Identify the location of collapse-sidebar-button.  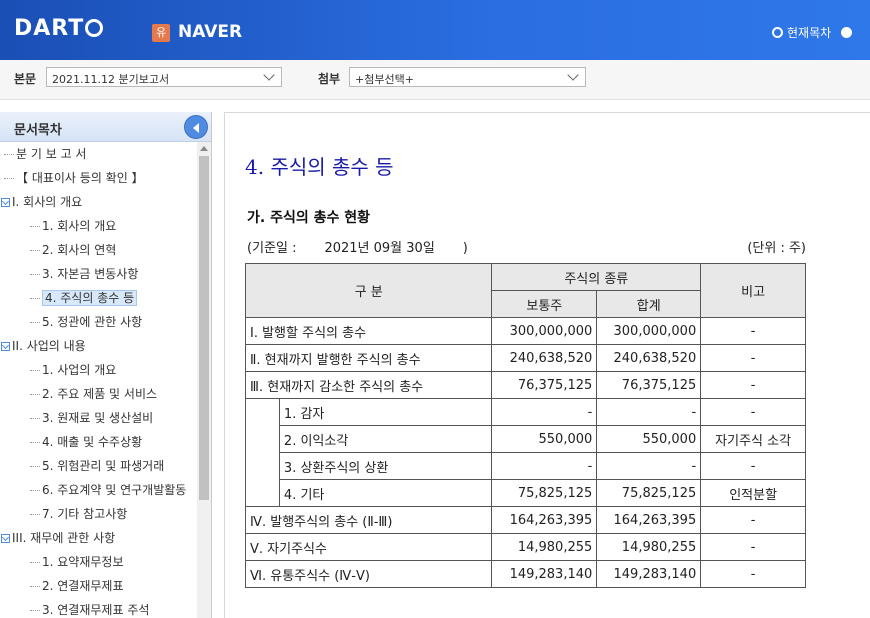
(196, 127).